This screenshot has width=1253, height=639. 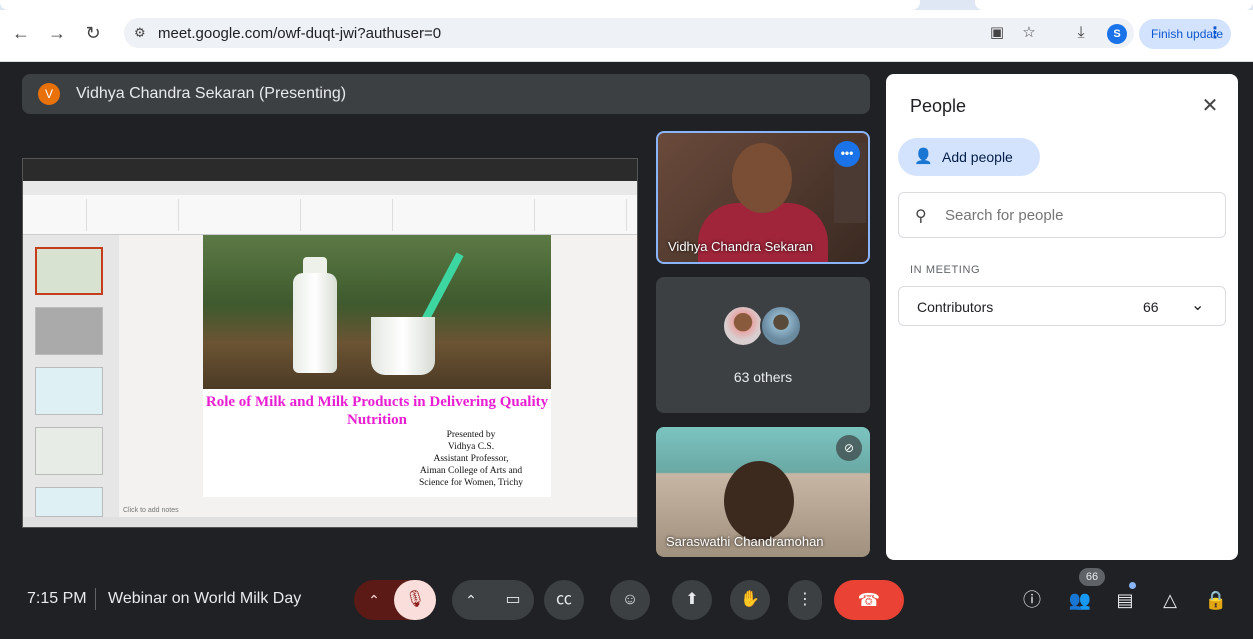 I want to click on camera-icon: ▣, so click(x=997, y=33).